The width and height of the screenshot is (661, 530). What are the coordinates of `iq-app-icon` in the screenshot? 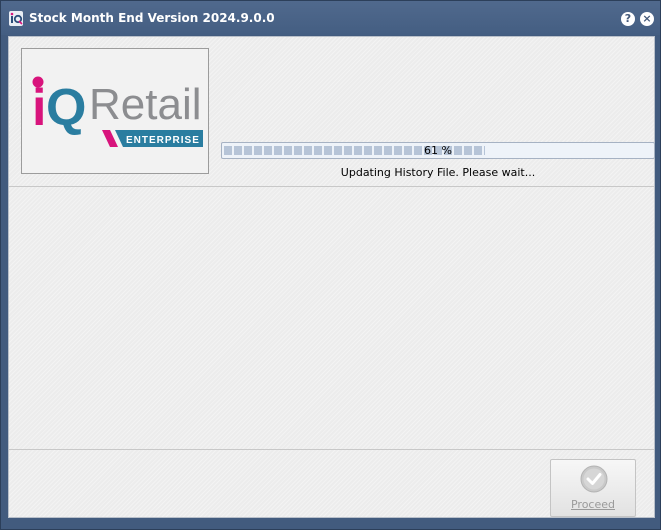 It's located at (16, 18).